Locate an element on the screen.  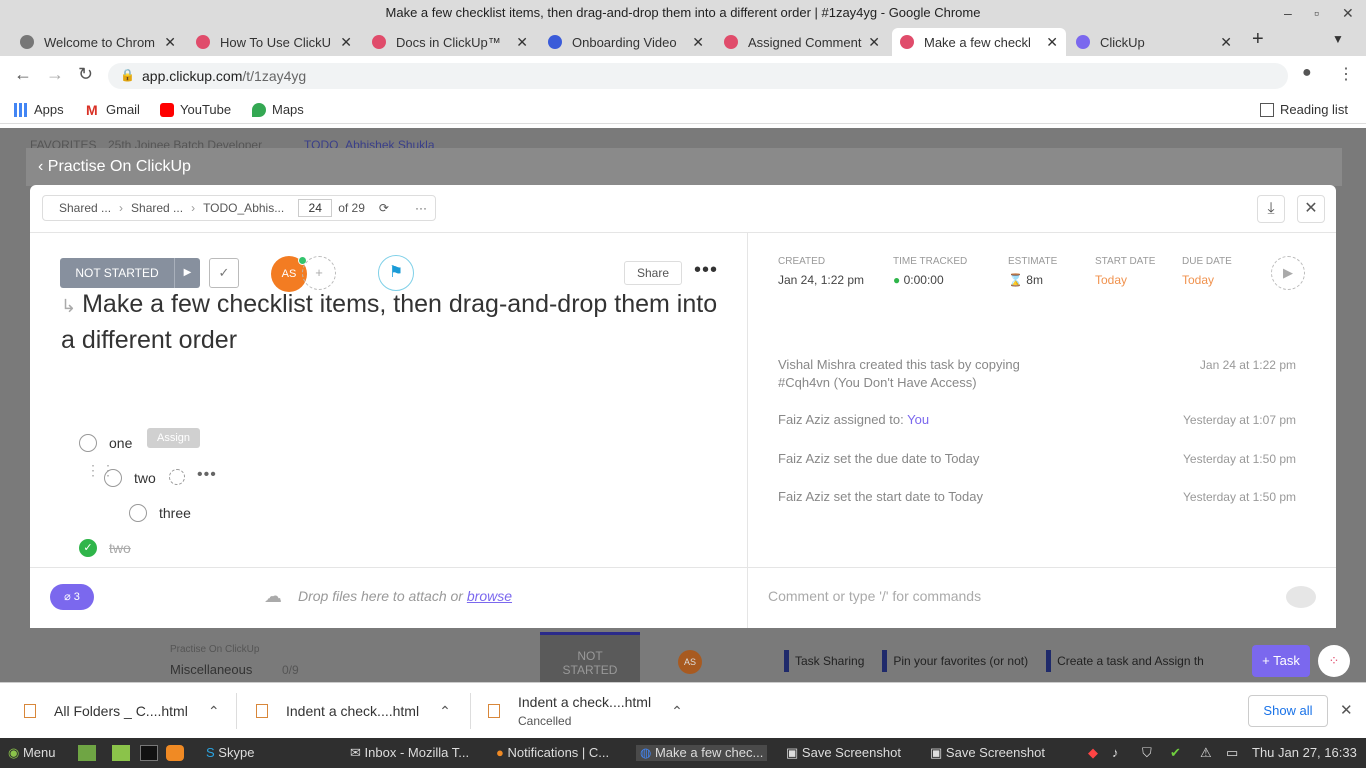
tab-search-icon: ▼ is located at coordinates (1338, 39).